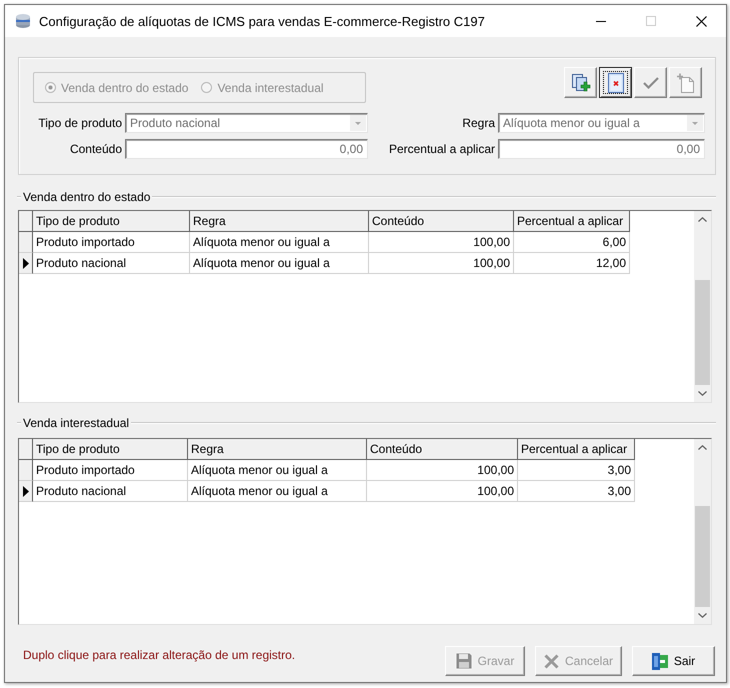  What do you see at coordinates (685, 82) in the screenshot?
I see `document-plus-icon` at bounding box center [685, 82].